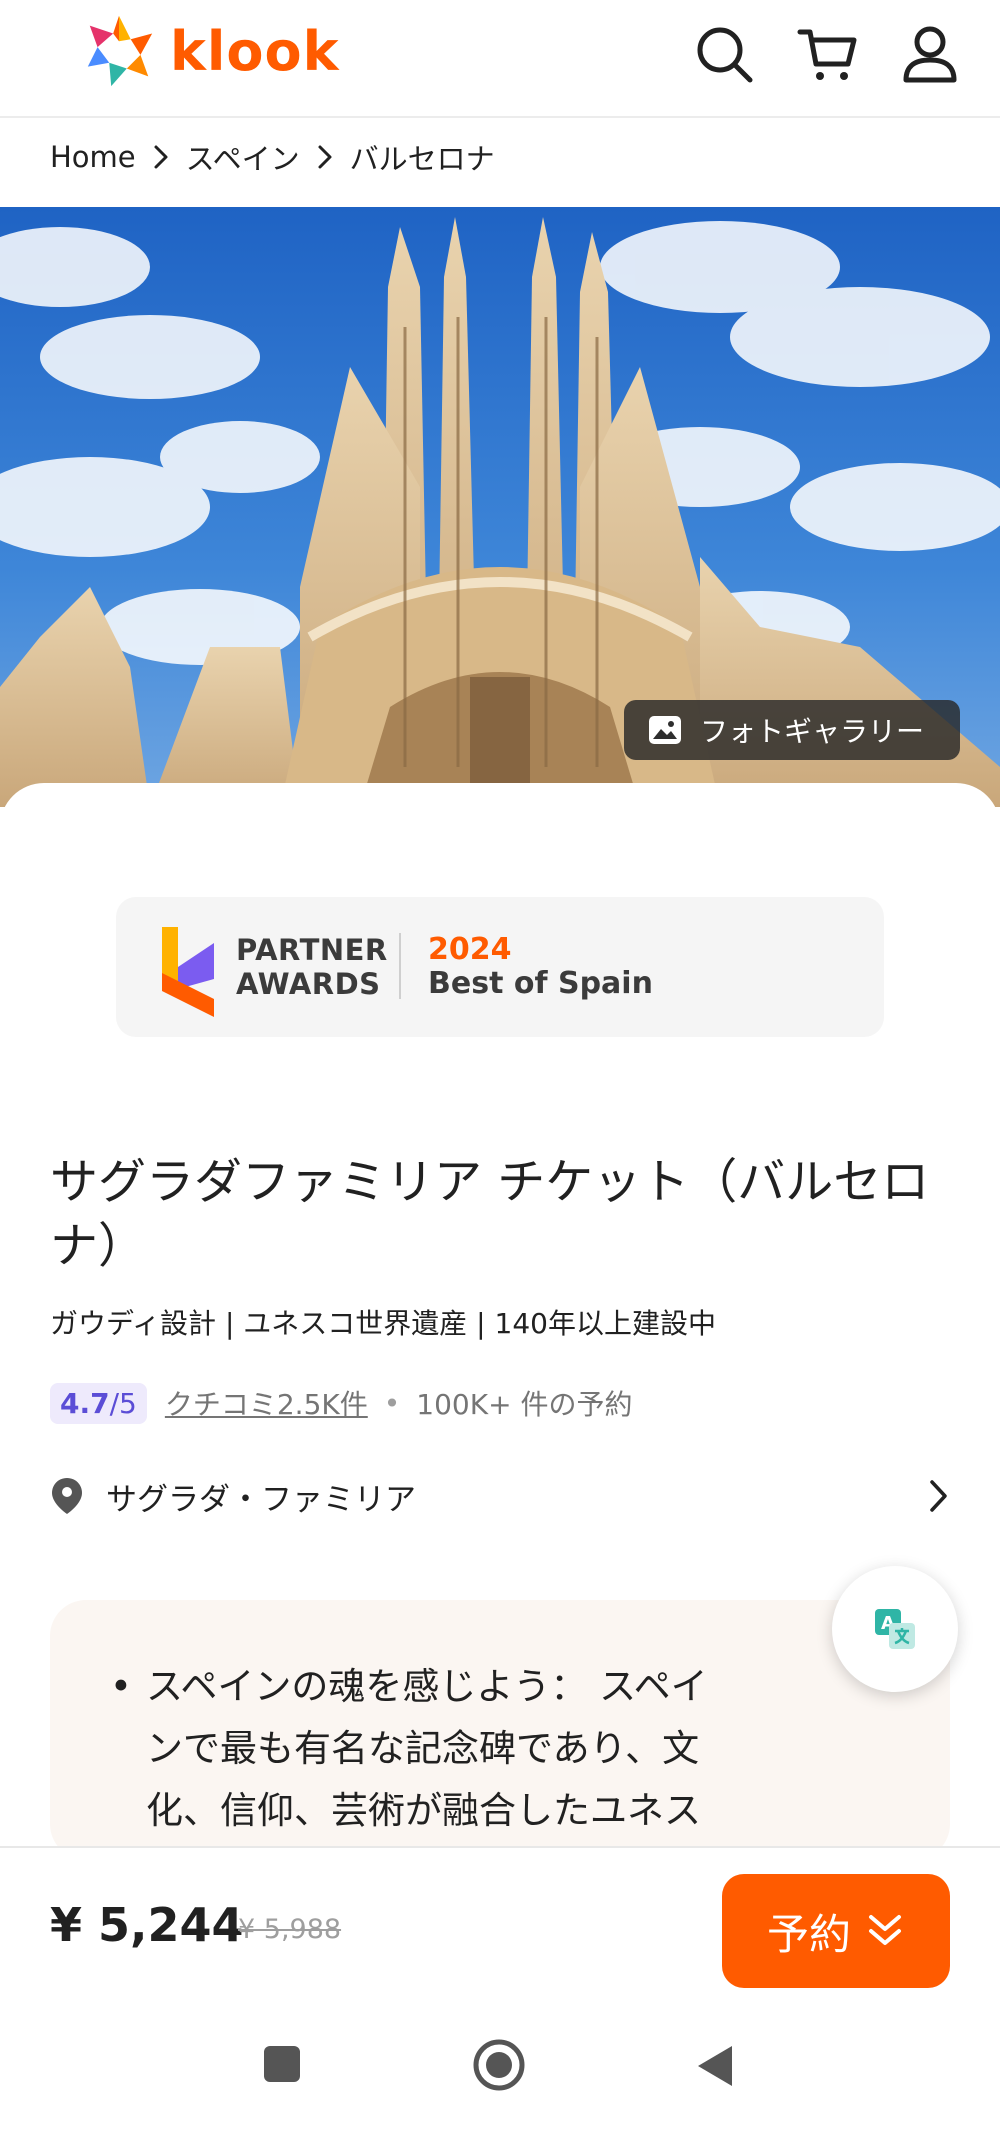 The image size is (1000, 2129). What do you see at coordinates (255, 51) in the screenshot?
I see `klook-logo-text: klook` at bounding box center [255, 51].